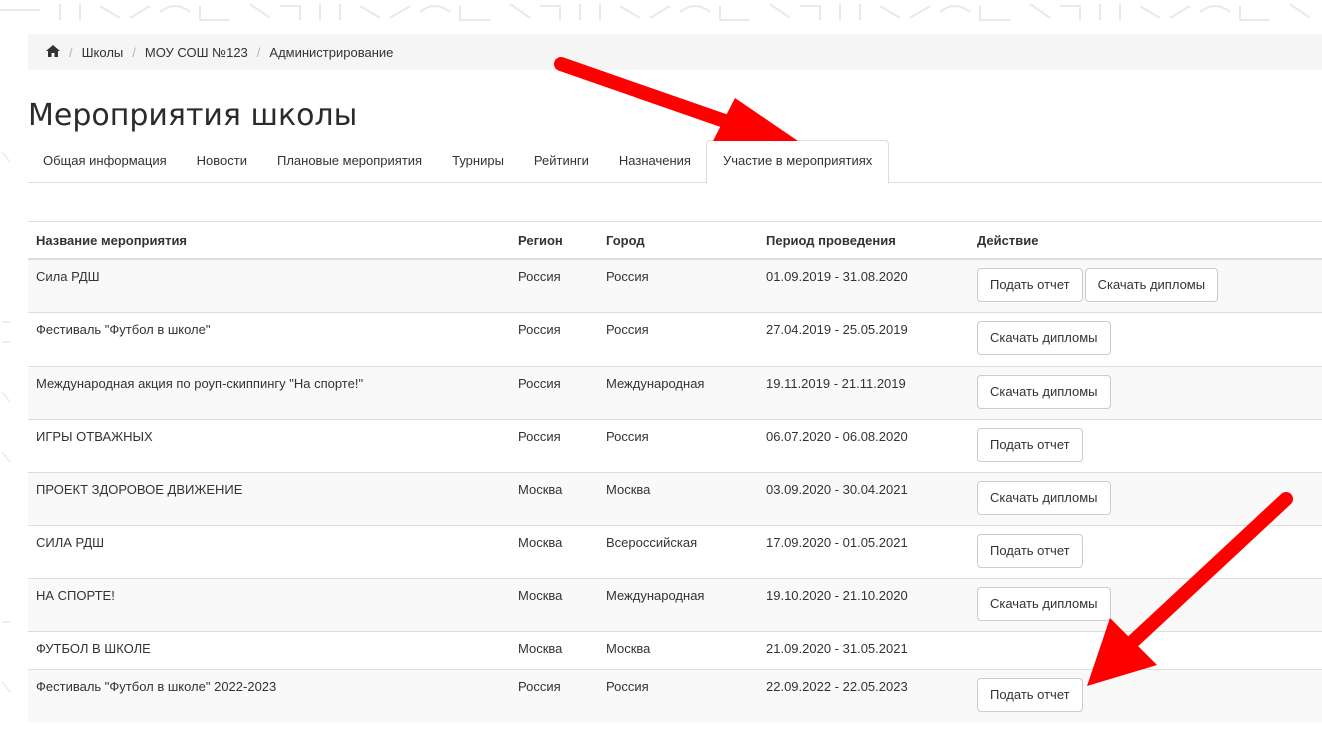 Image resolution: width=1322 pixels, height=749 pixels. What do you see at coordinates (478, 161) in the screenshot?
I see `tab-tournaments: Турниры` at bounding box center [478, 161].